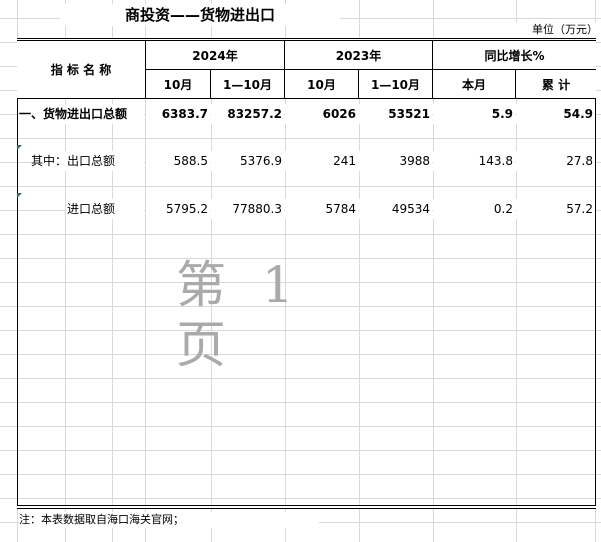  Describe the element at coordinates (247, 209) in the screenshot. I see `cell-ytd-2024: 77880.3` at that location.